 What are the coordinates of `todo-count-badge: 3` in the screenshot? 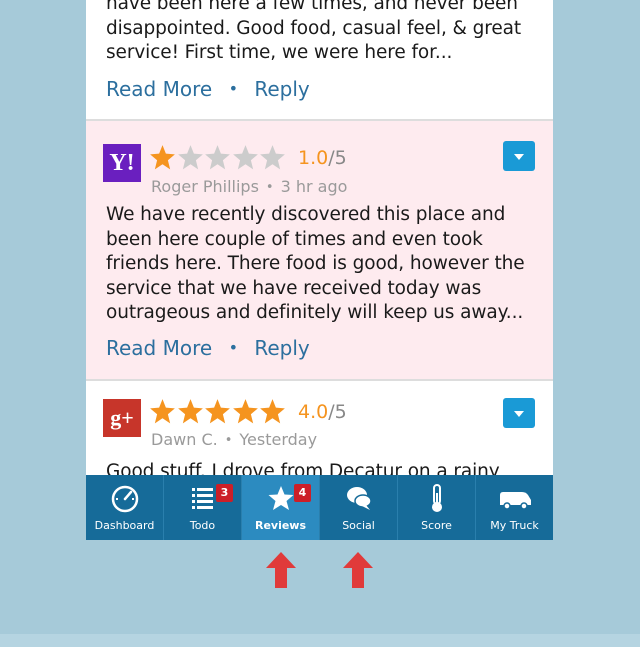 It's located at (224, 493).